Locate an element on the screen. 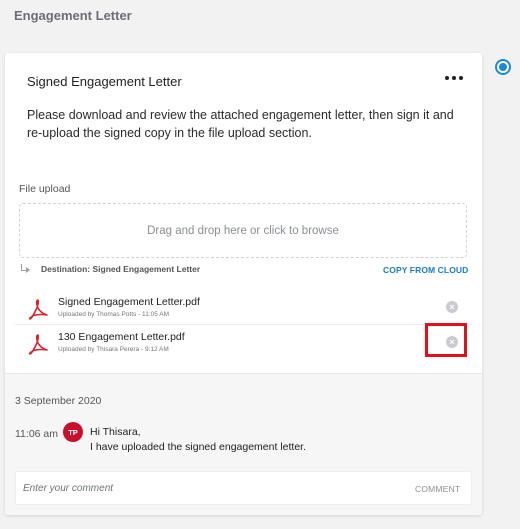  comment-box: COMMENT is located at coordinates (243, 488).